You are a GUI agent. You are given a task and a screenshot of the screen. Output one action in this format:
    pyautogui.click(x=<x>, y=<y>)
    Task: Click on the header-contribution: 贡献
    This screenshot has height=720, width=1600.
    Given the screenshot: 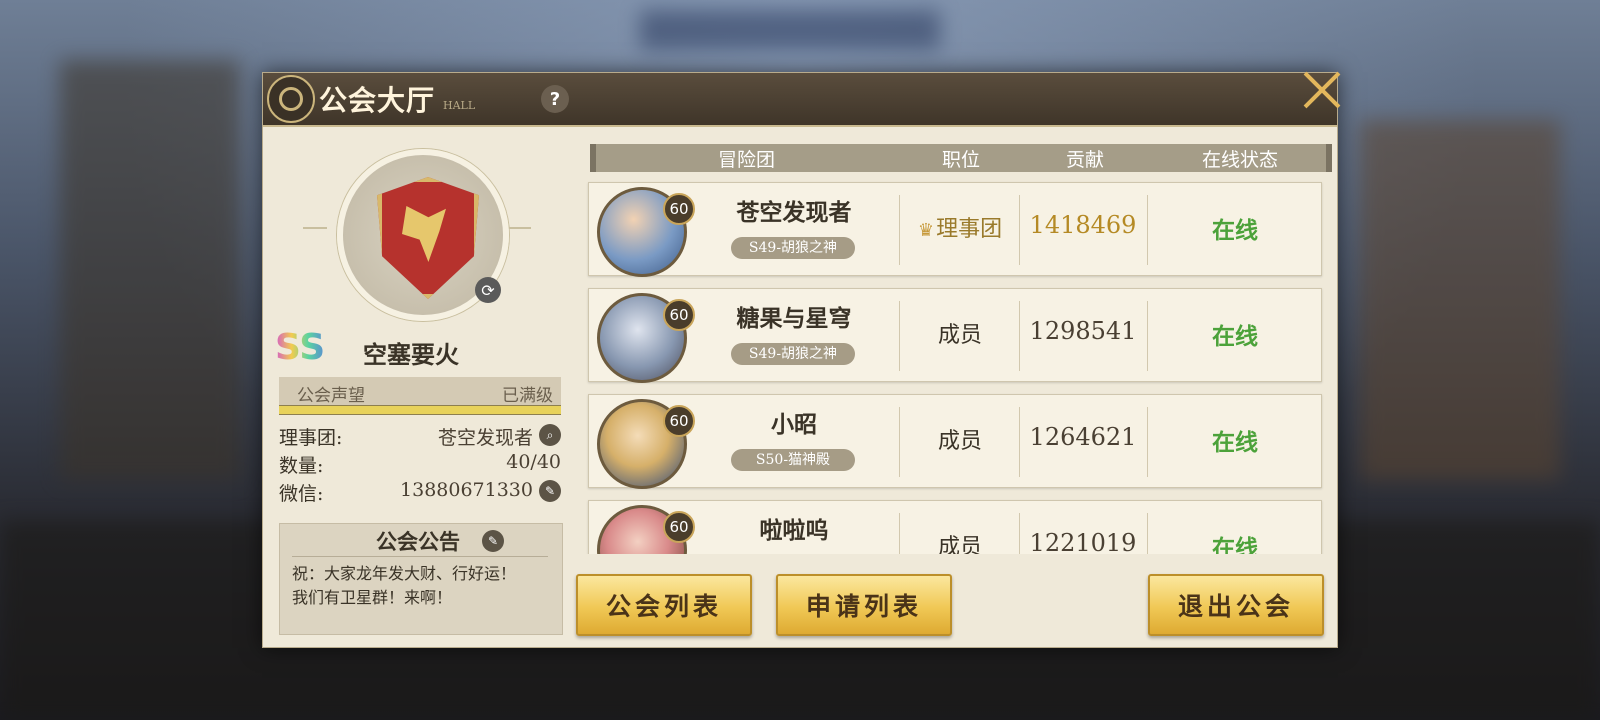 What is the action you would take?
    pyautogui.click(x=1085, y=160)
    